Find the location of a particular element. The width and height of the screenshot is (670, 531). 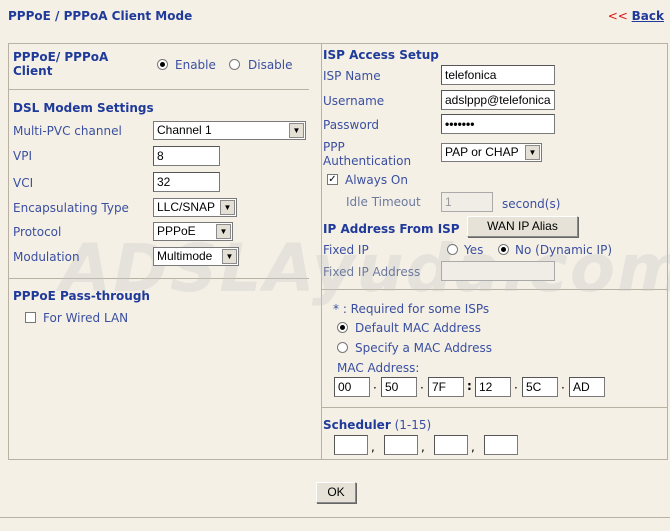

ip-address-title: IP Address From ISP is located at coordinates (391, 229).